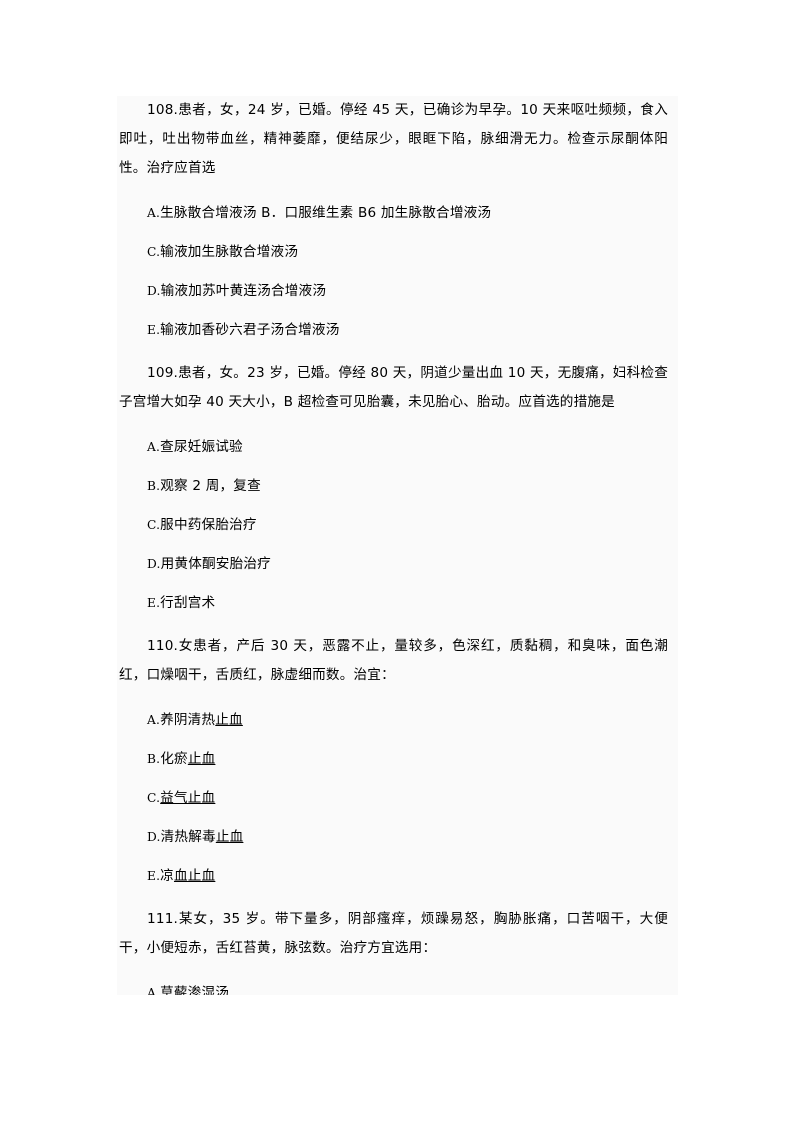 This screenshot has height=1123, width=794. I want to click on option-108-c: C.输液加生脉散合增液汤, so click(410, 252).